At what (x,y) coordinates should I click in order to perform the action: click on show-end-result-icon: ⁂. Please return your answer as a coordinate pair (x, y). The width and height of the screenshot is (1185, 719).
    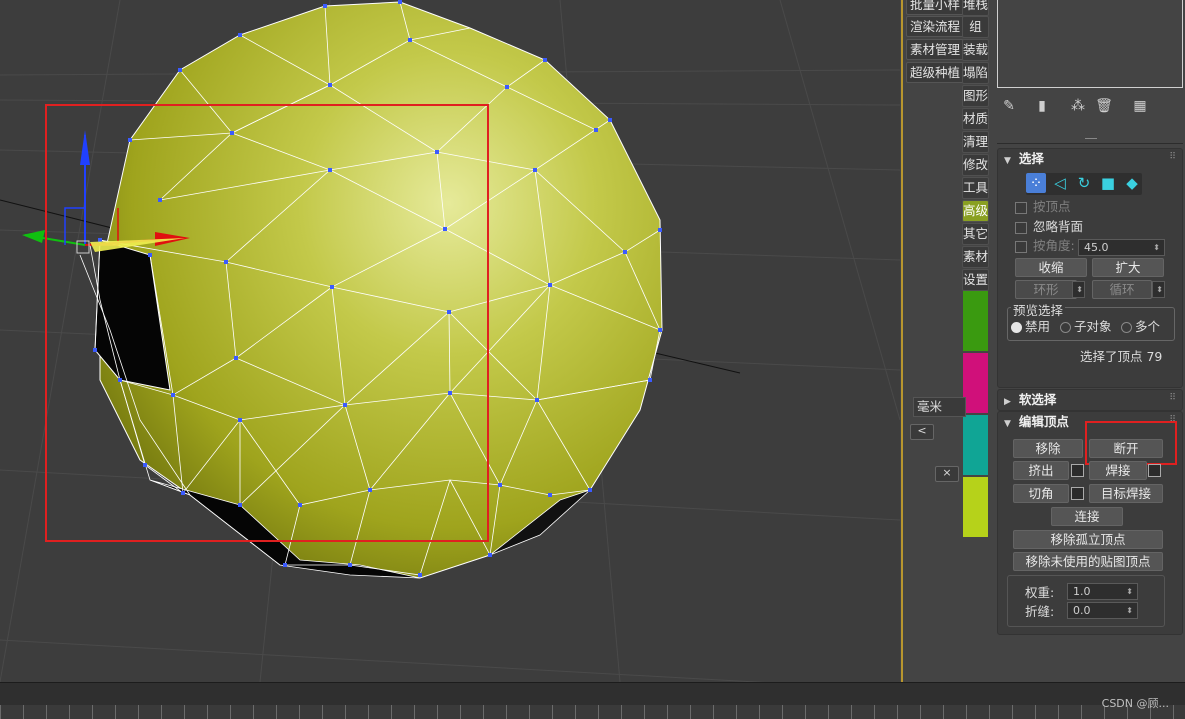
    Looking at the image, I should click on (1078, 106).